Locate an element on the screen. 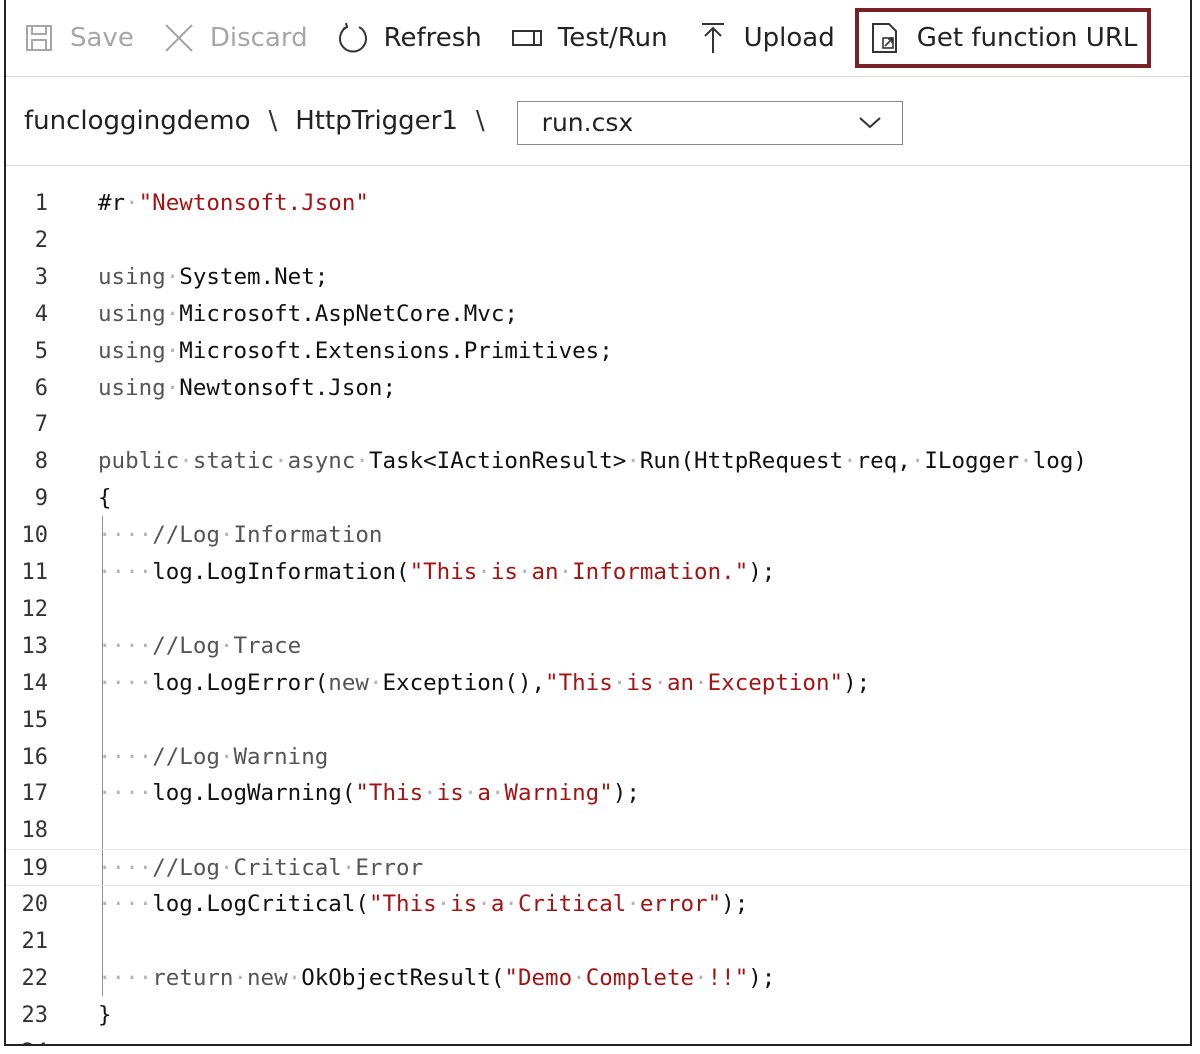  line-number: 11 is located at coordinates (35, 572).